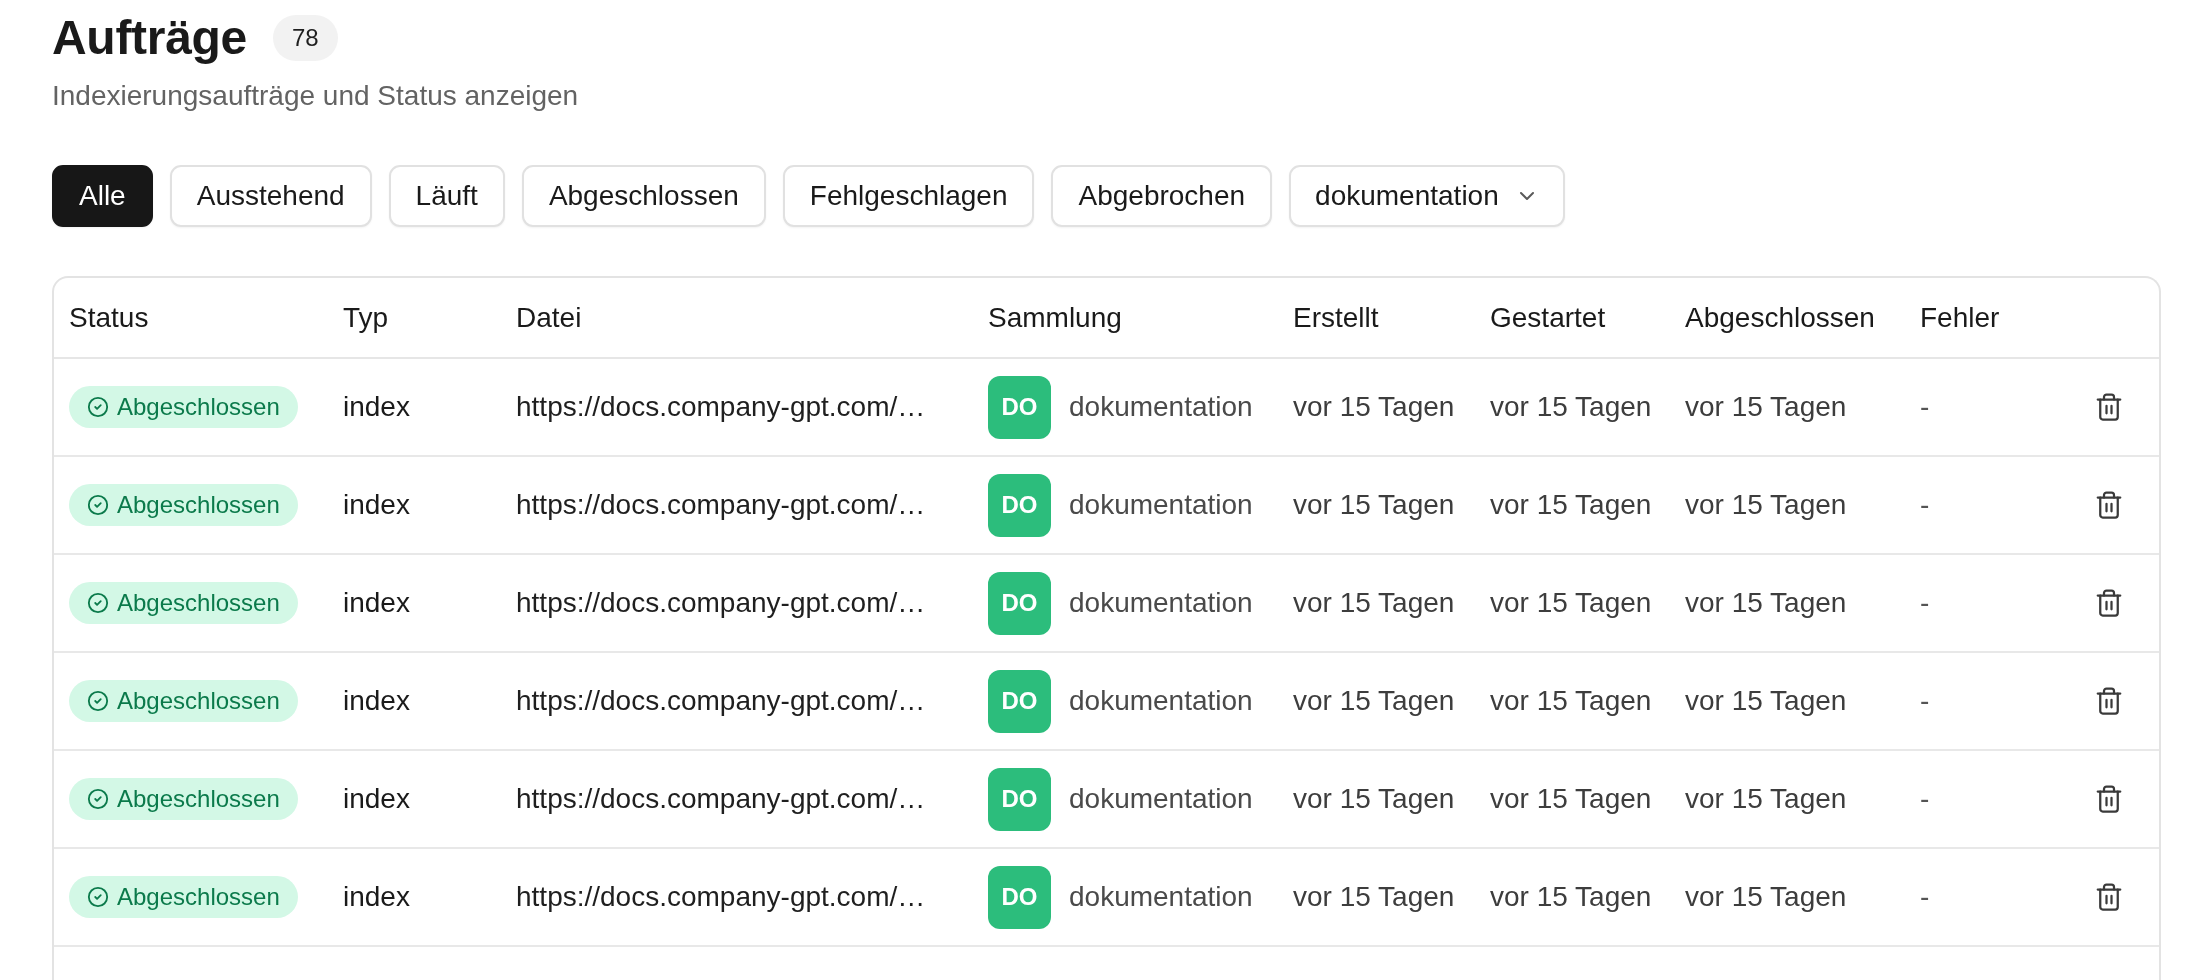  What do you see at coordinates (446, 196) in the screenshot?
I see `filter-tab: Läuft` at bounding box center [446, 196].